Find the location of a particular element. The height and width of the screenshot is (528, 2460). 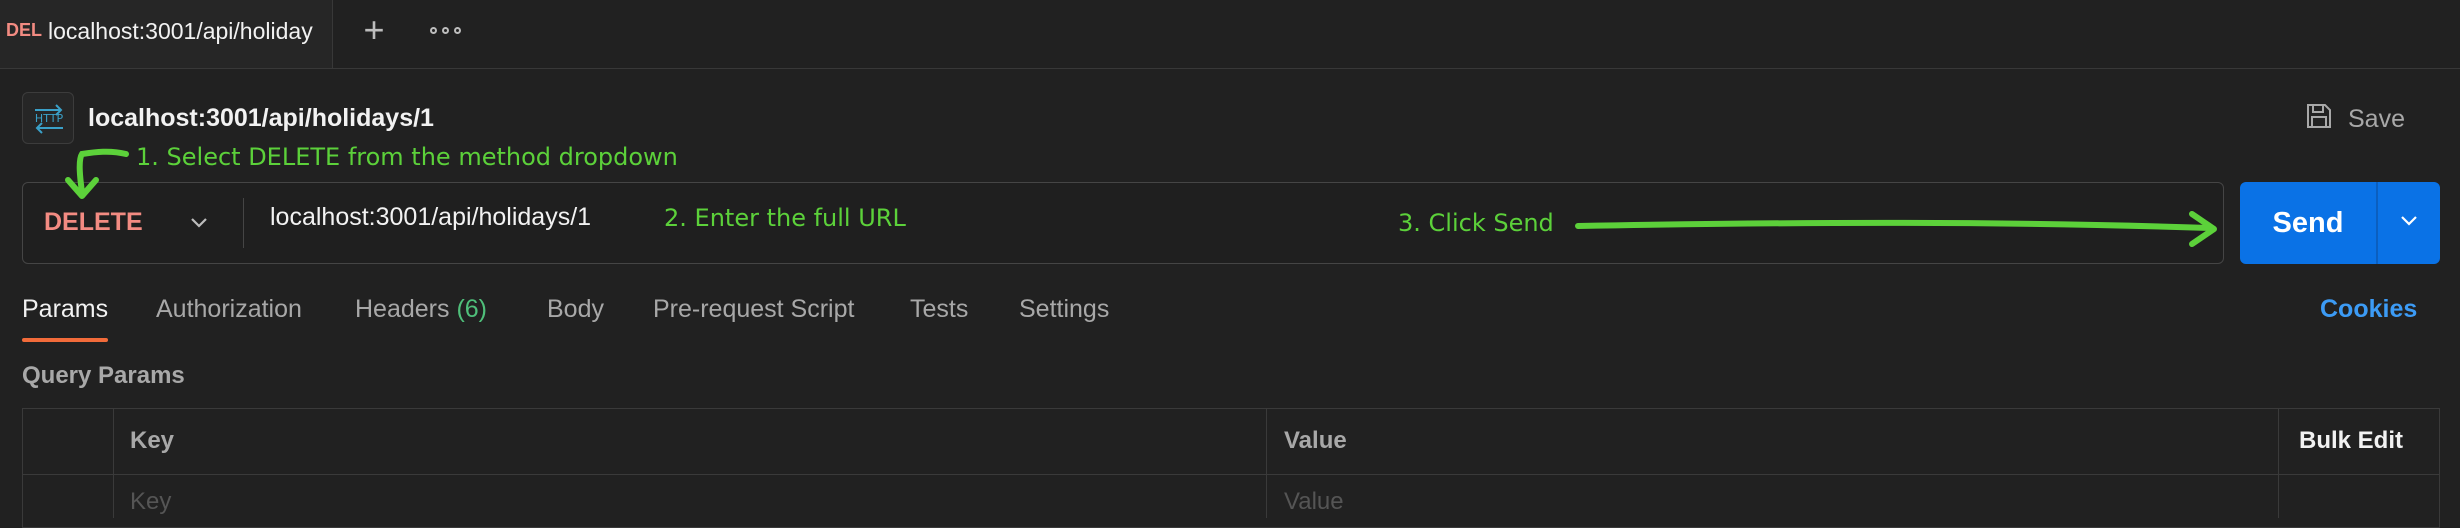

annotation-step-3: 3. Click Send is located at coordinates (1476, 223).